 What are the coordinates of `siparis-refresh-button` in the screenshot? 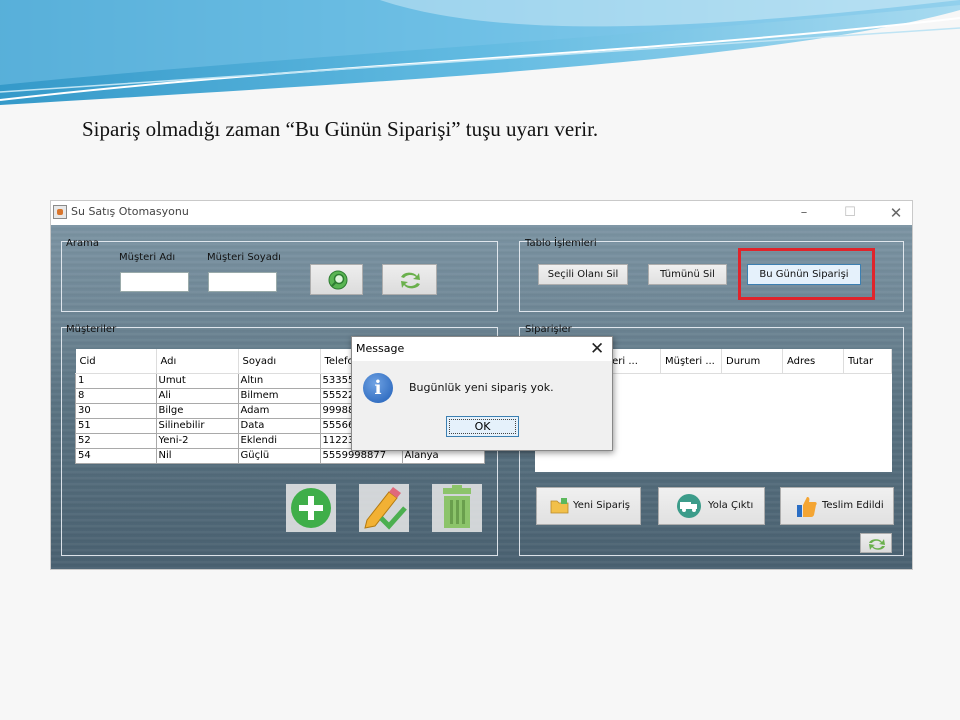 It's located at (876, 543).